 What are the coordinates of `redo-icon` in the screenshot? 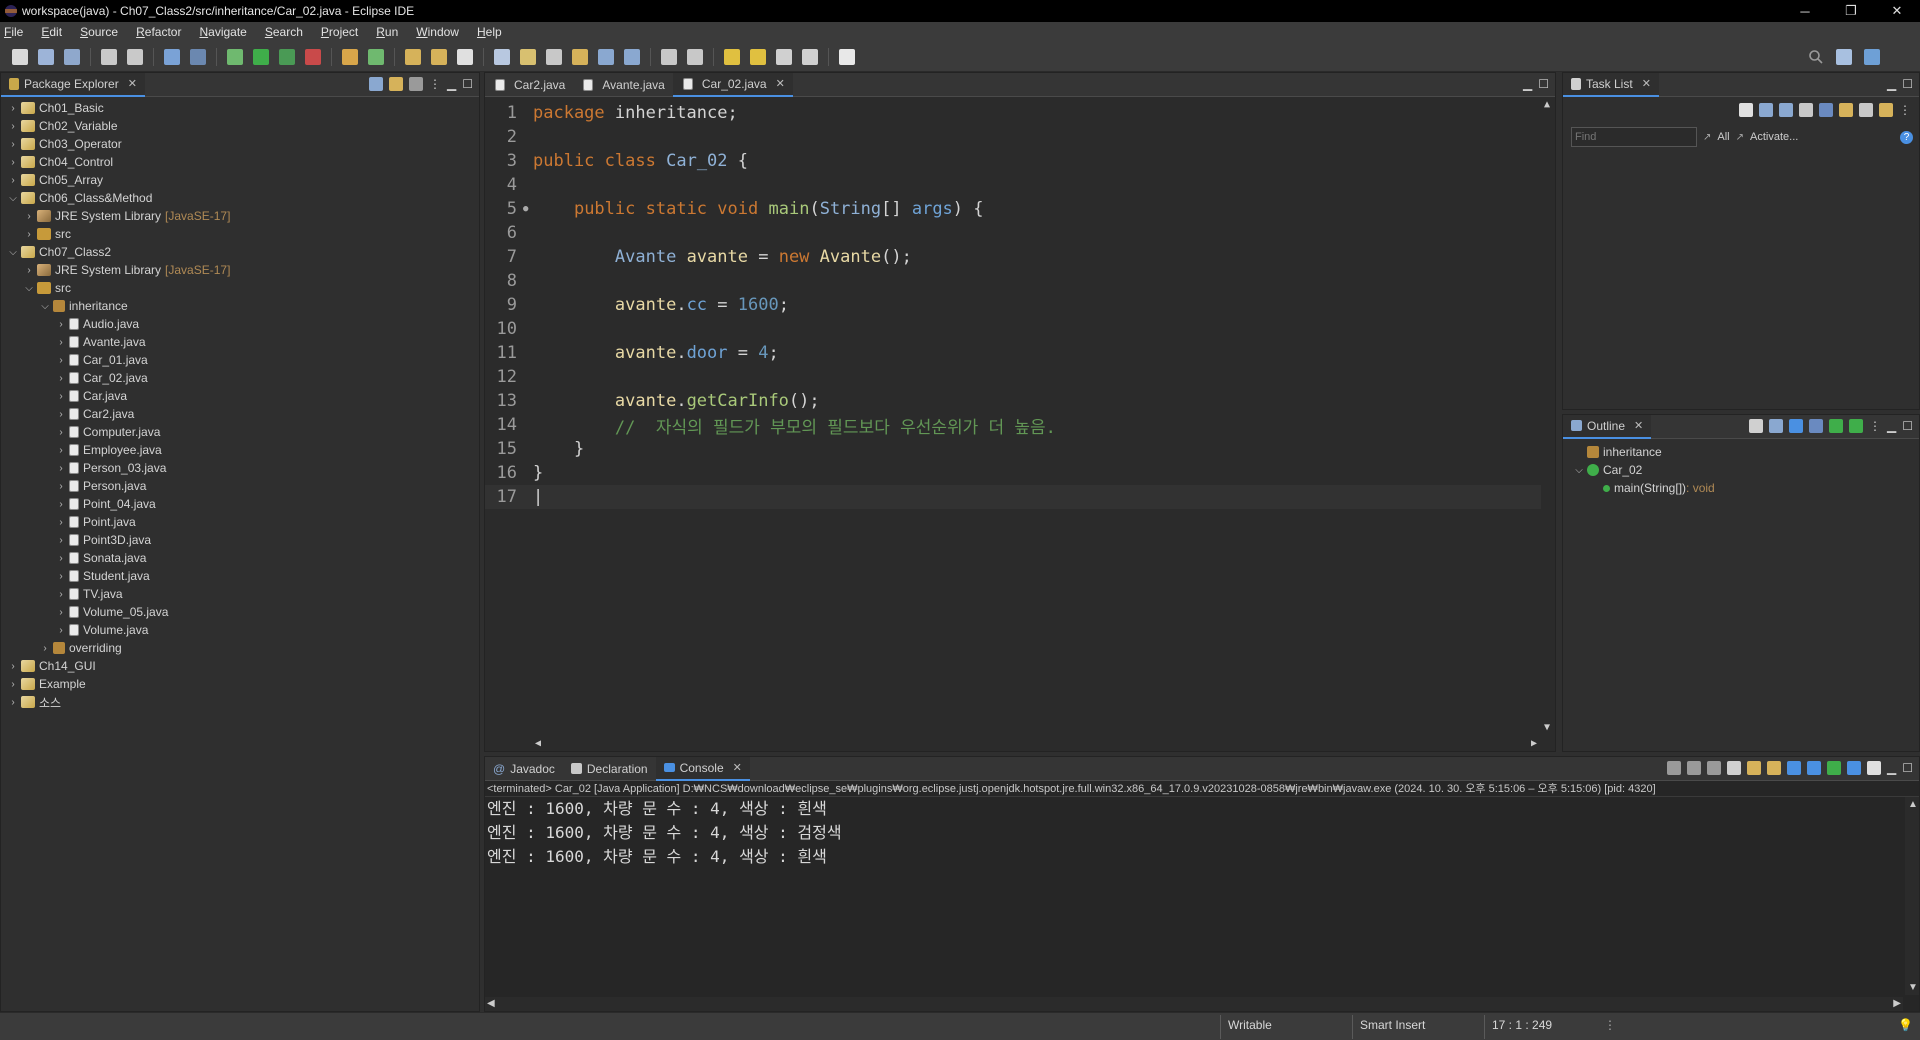 It's located at (135, 56).